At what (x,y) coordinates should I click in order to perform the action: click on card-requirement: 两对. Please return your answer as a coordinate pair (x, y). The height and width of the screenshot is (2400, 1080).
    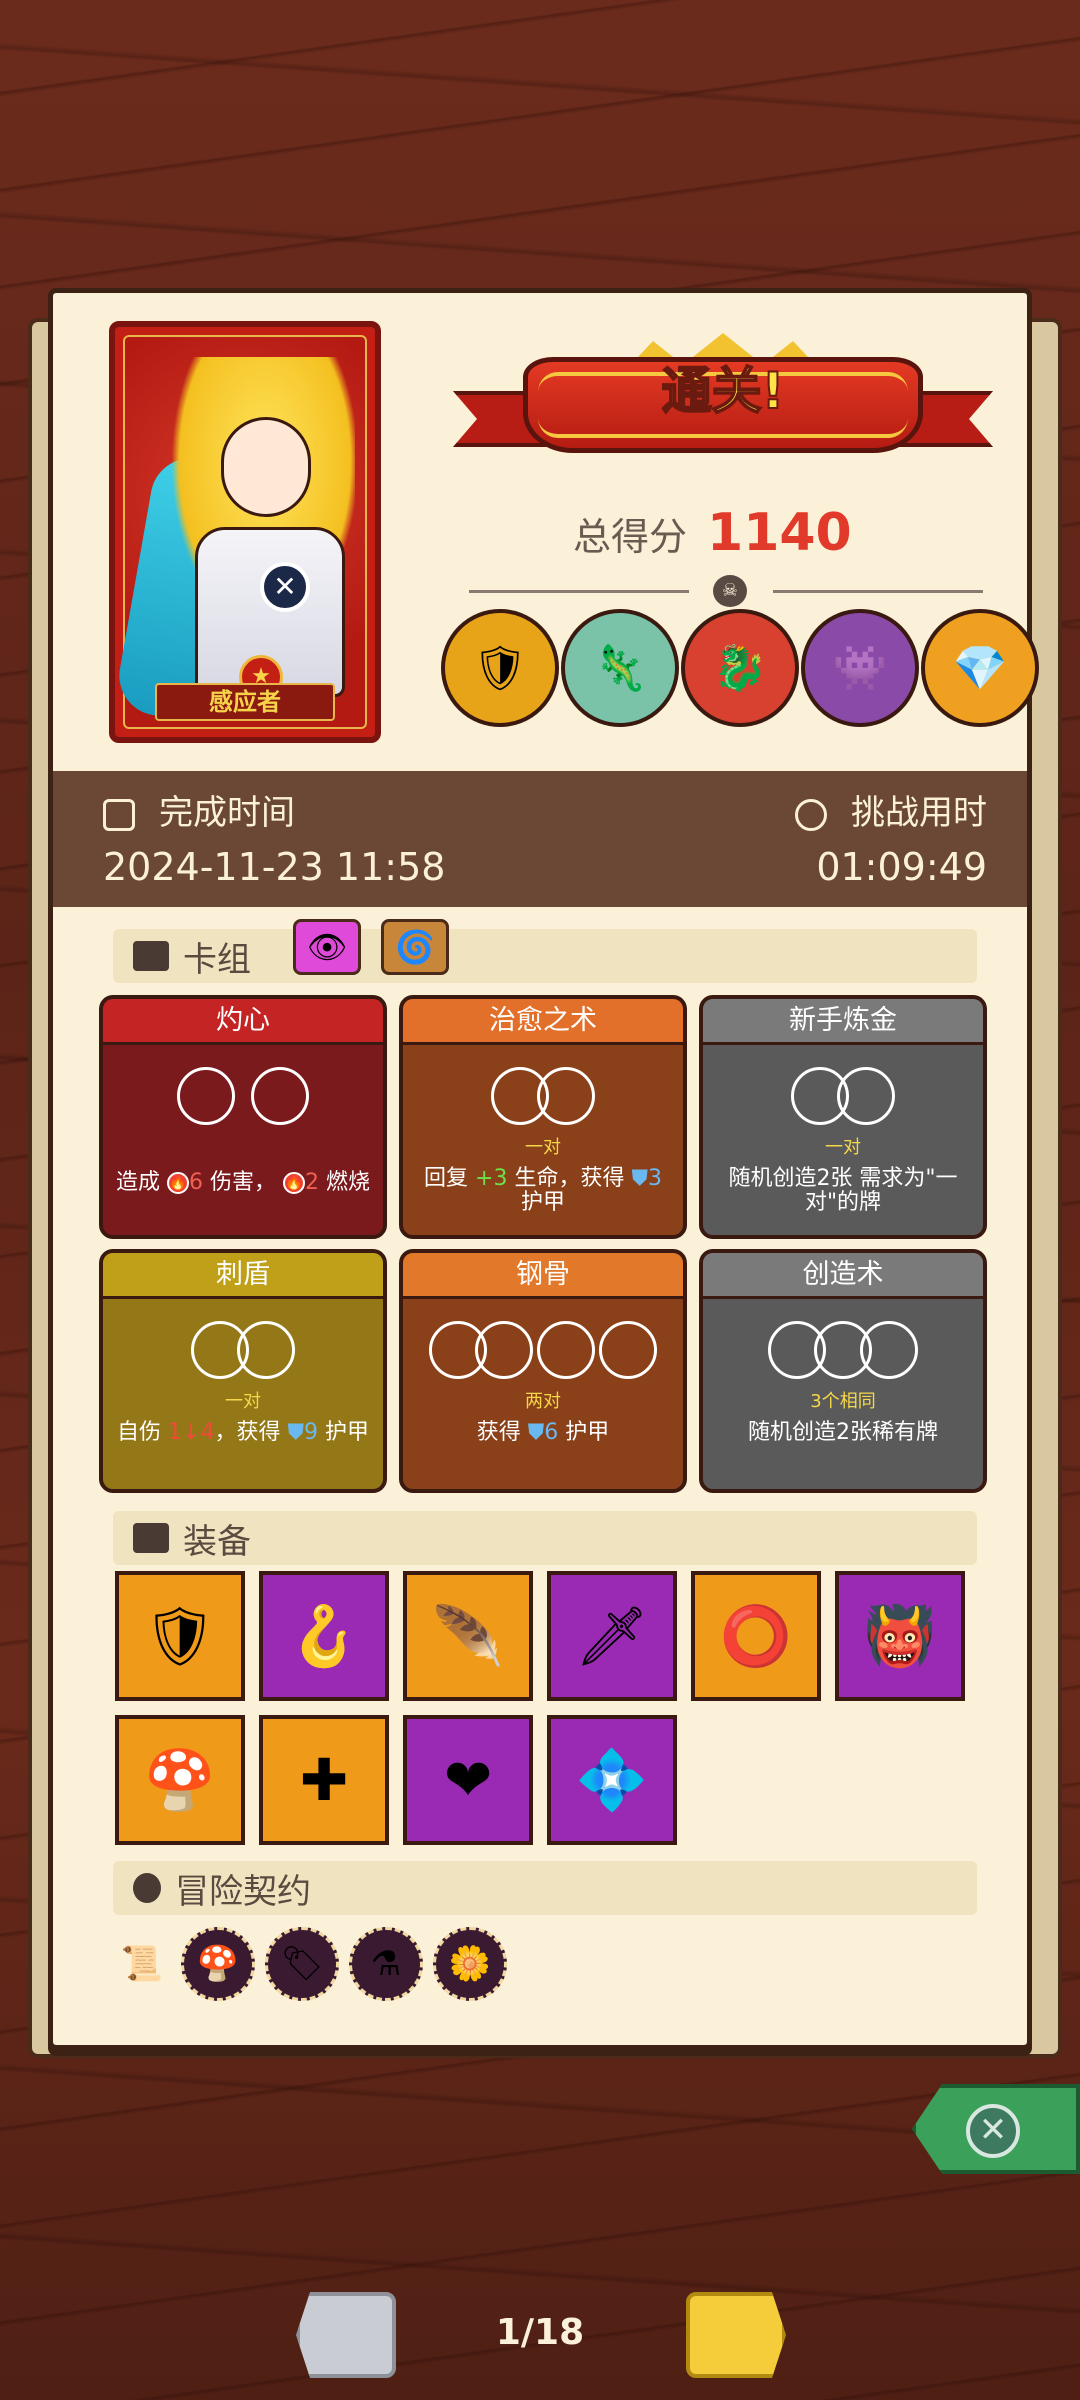
    Looking at the image, I should click on (543, 1401).